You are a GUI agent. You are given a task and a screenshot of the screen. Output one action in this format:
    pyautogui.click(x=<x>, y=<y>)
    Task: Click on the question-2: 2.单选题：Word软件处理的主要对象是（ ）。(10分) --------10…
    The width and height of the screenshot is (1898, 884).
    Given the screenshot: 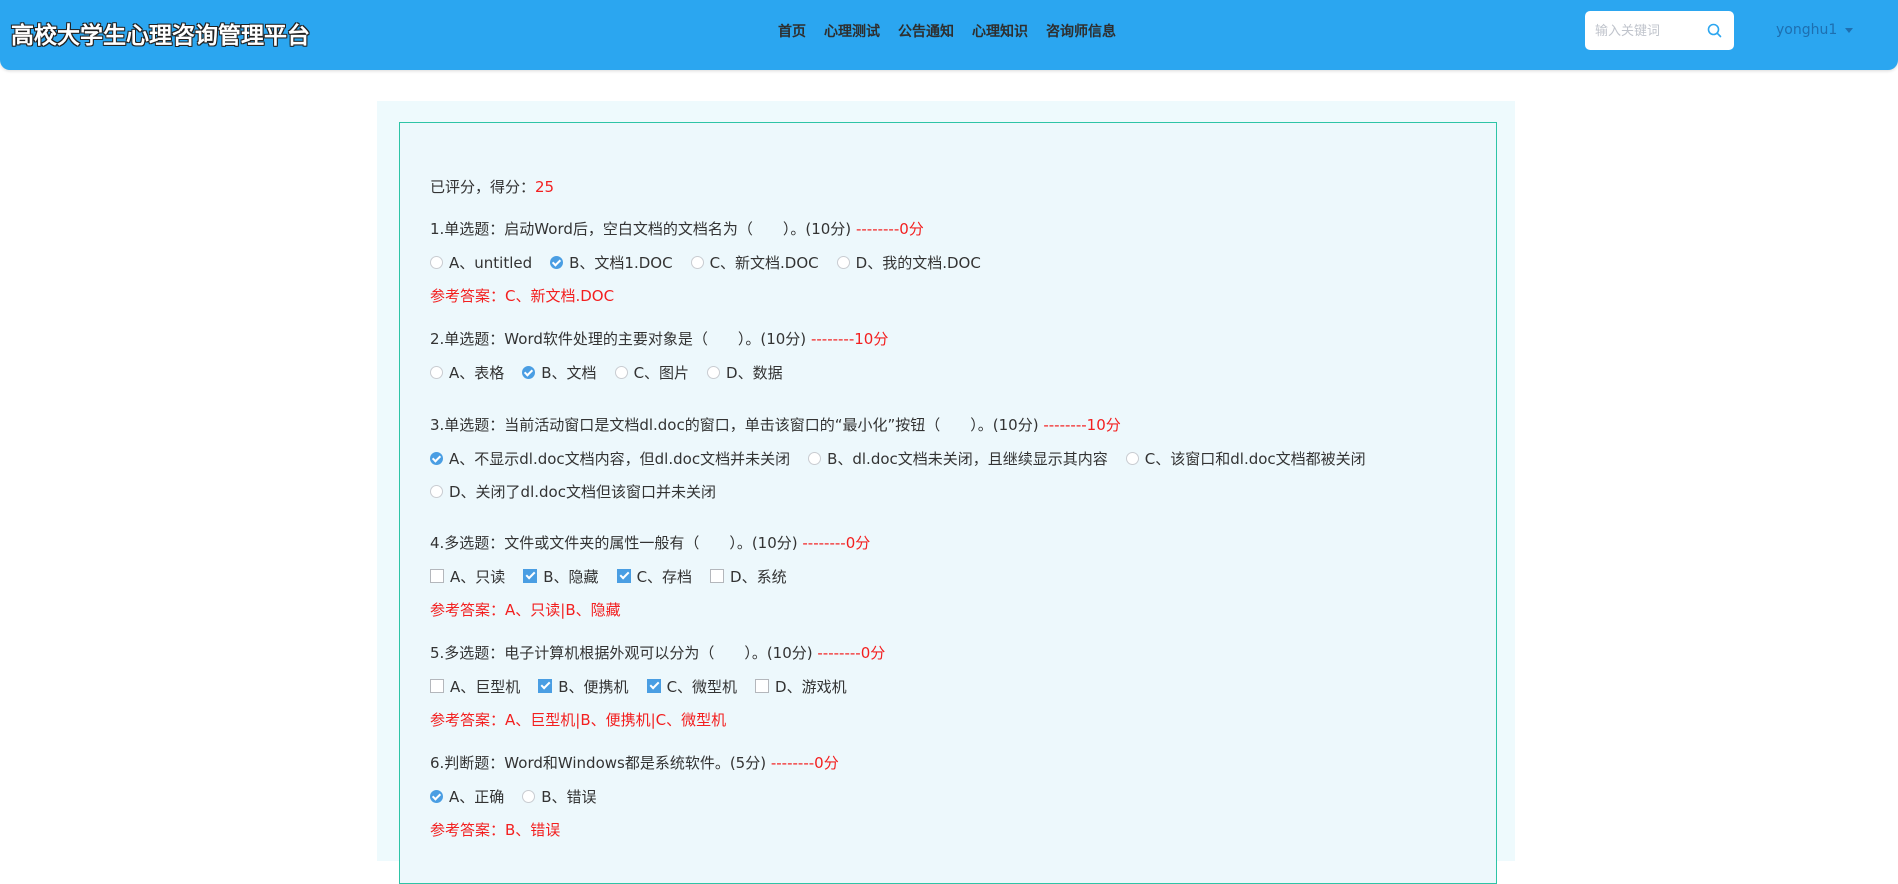 What is the action you would take?
    pyautogui.click(x=960, y=361)
    